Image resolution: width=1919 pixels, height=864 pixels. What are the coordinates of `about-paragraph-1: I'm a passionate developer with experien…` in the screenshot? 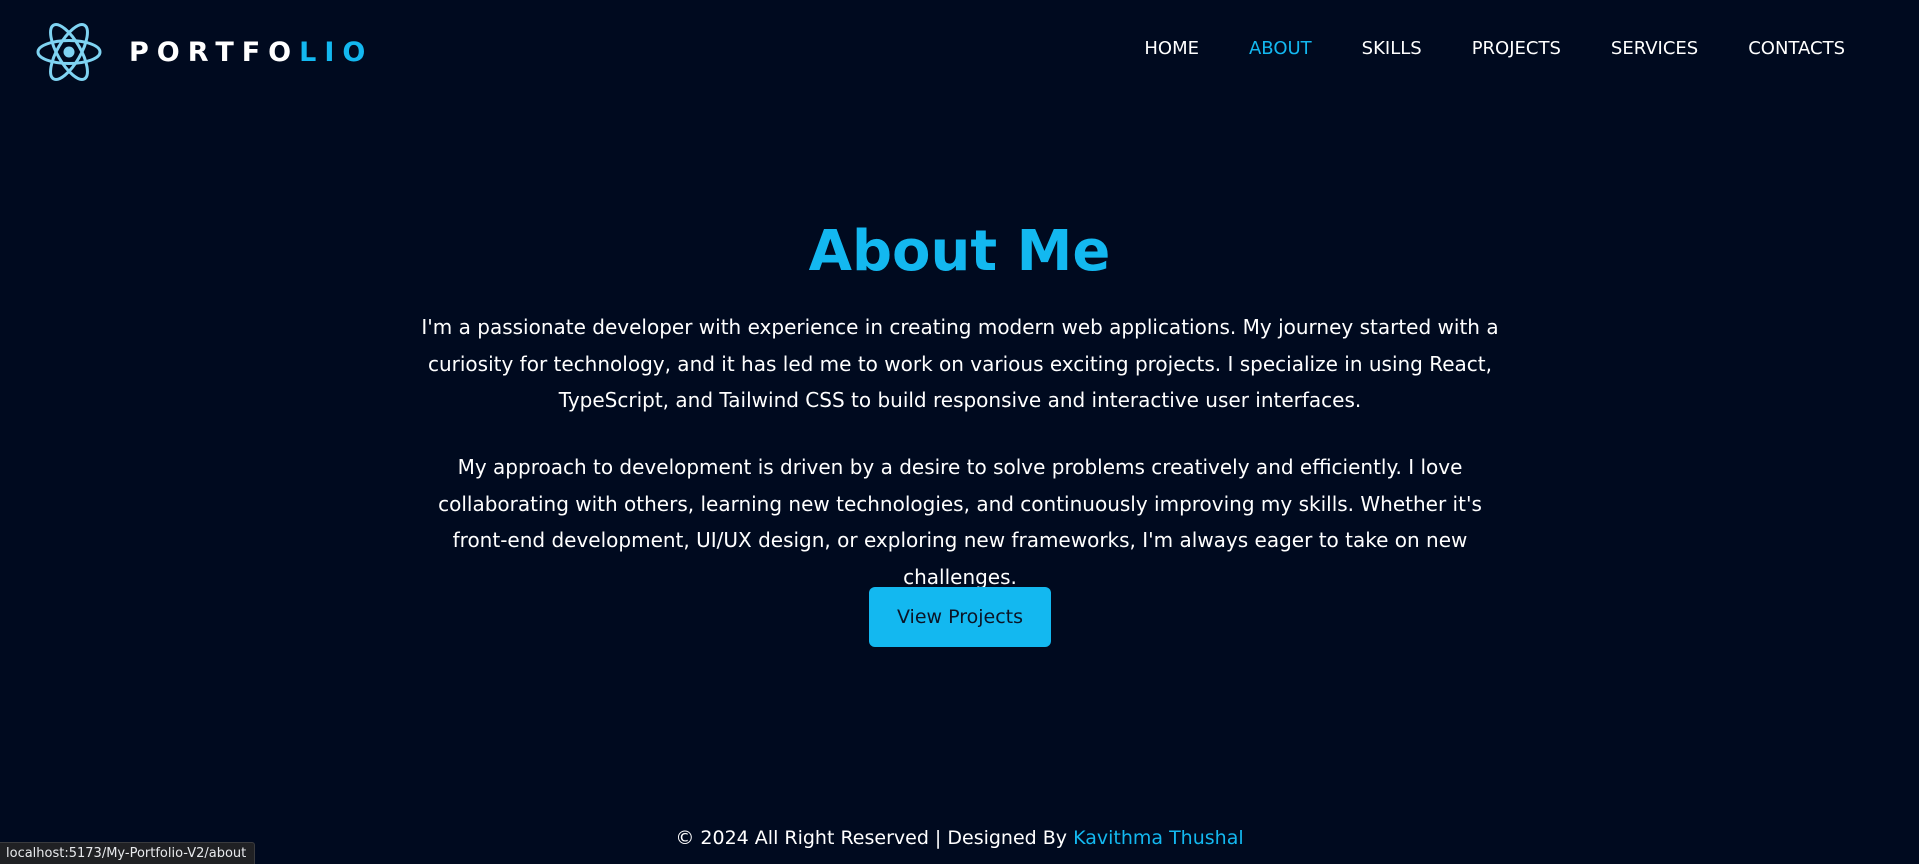 It's located at (960, 363).